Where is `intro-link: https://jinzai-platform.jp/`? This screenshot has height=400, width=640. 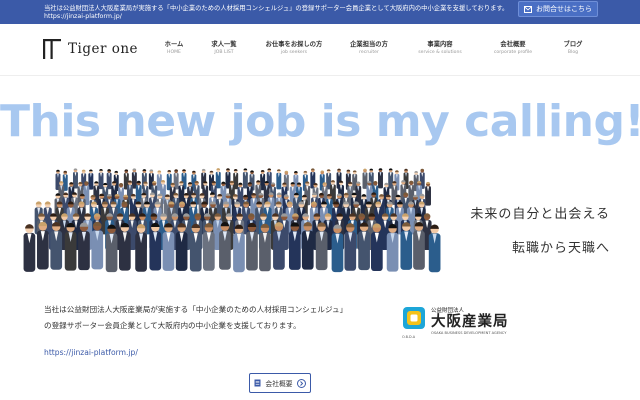 intro-link: https://jinzai-platform.jp/ is located at coordinates (91, 352).